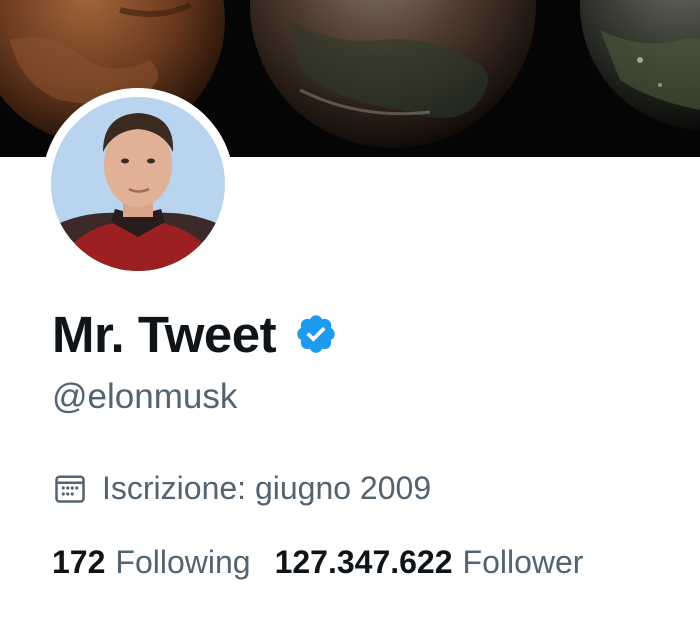  I want to click on avatar-image, so click(138, 184).